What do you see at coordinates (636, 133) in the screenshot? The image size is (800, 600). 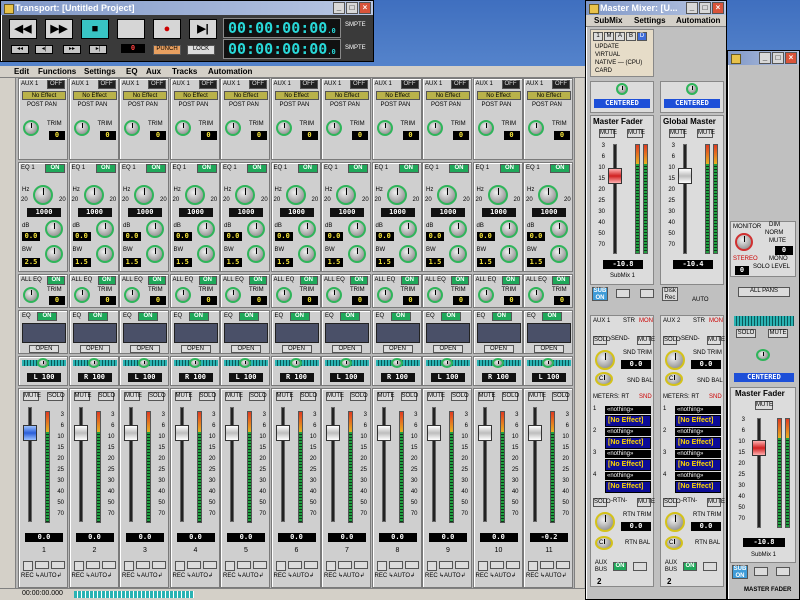 I see `master-mute-button-2: MUTE` at bounding box center [636, 133].